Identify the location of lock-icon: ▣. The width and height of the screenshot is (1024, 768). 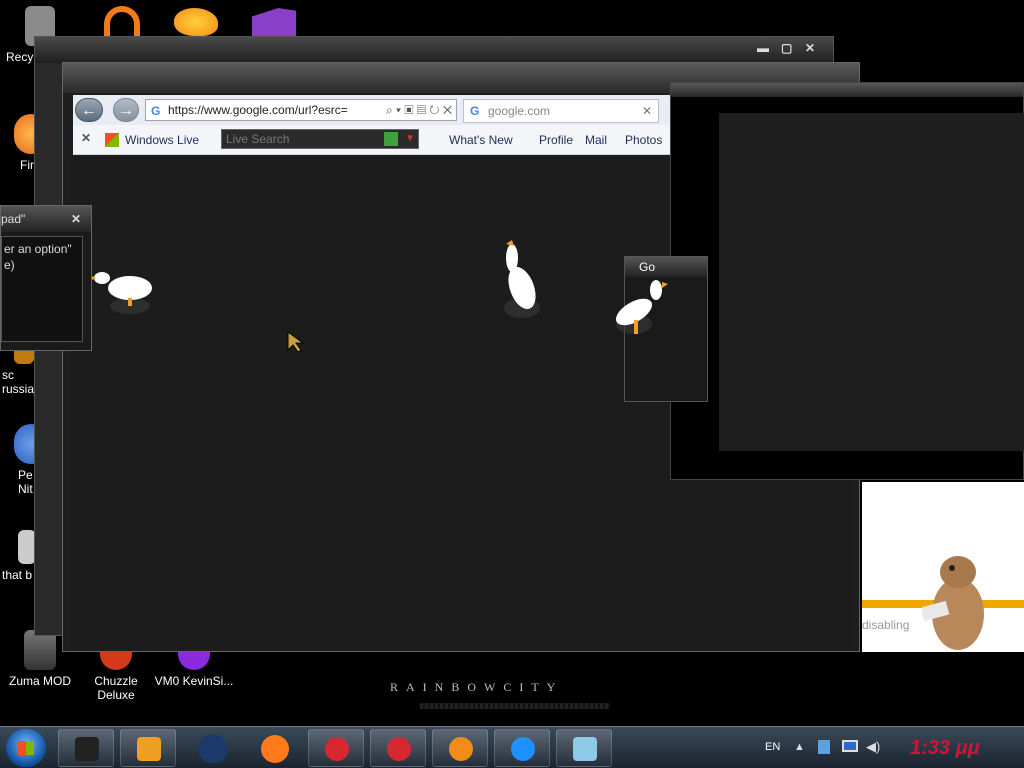
(408, 110).